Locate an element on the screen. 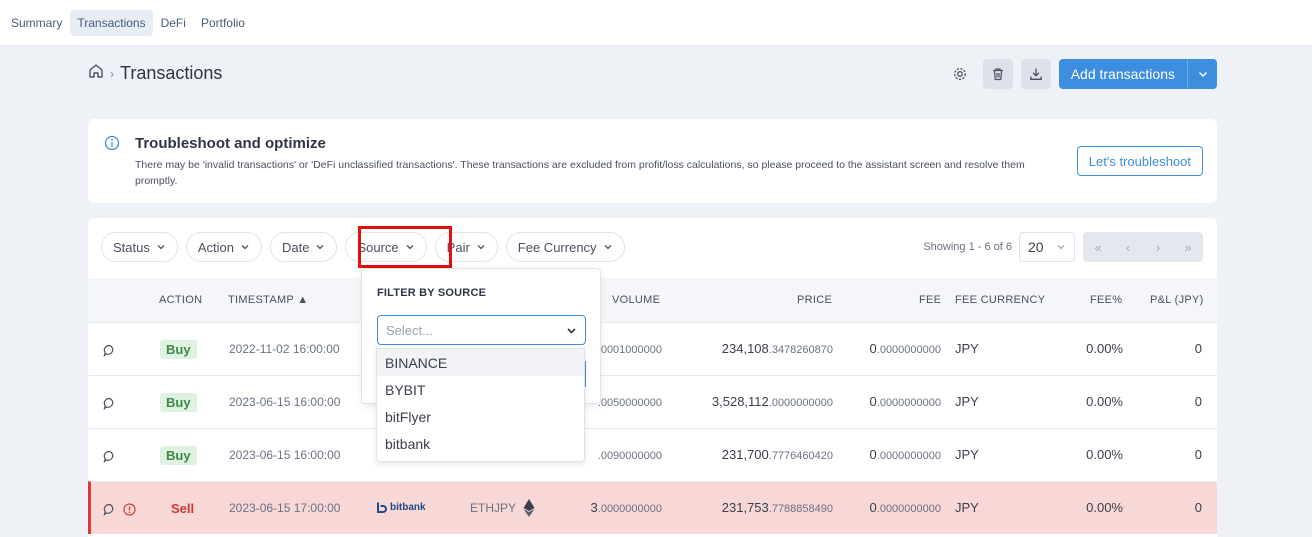 The width and height of the screenshot is (1312, 537). per-page-select: 20 is located at coordinates (1047, 247).